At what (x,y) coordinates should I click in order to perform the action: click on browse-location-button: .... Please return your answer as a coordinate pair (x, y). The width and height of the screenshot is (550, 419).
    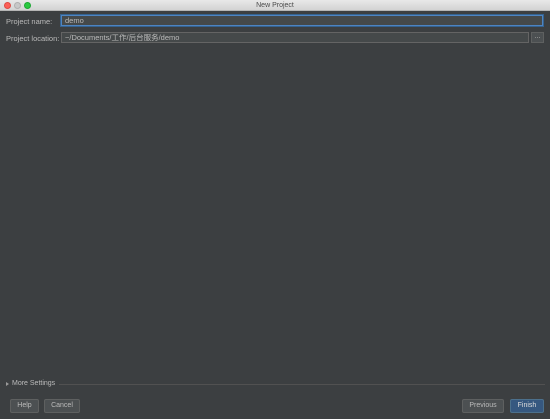
    Looking at the image, I should click on (537, 37).